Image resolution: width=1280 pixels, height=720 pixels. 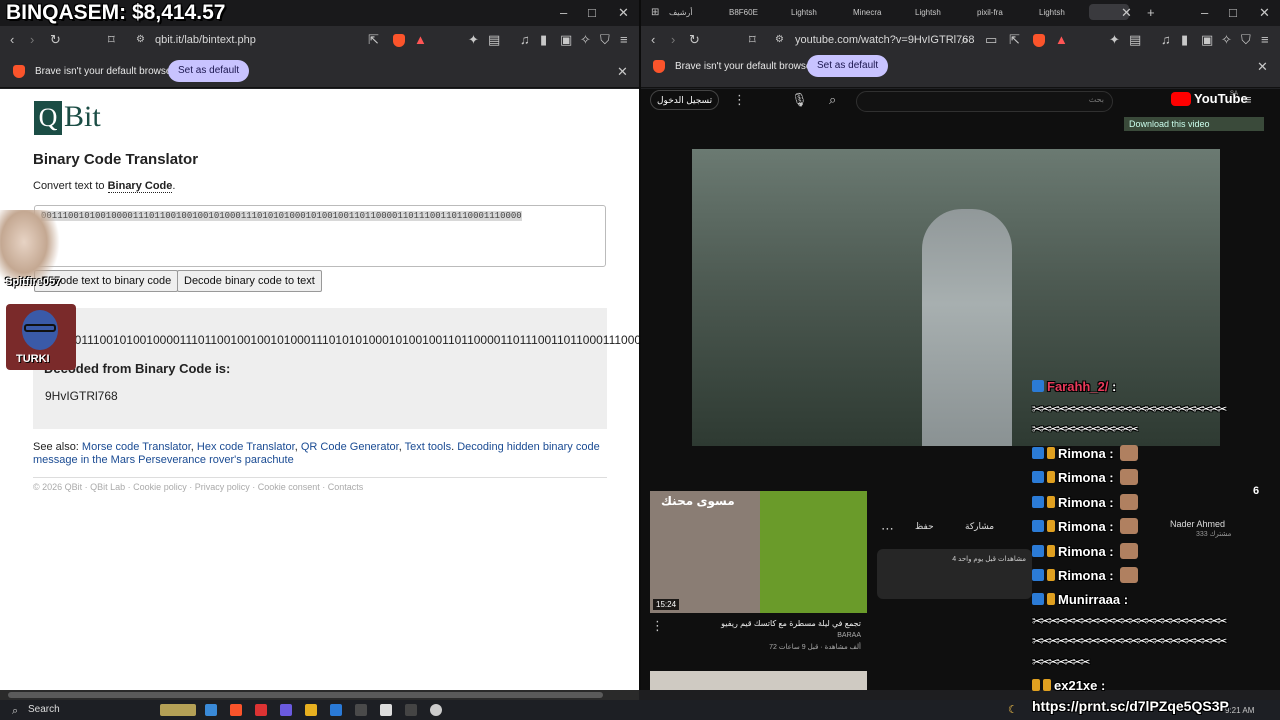 I want to click on suggested-title: تجمع في ليلة مسطرة مع كاتسك قيم ريفيو, so click(x=761, y=623).